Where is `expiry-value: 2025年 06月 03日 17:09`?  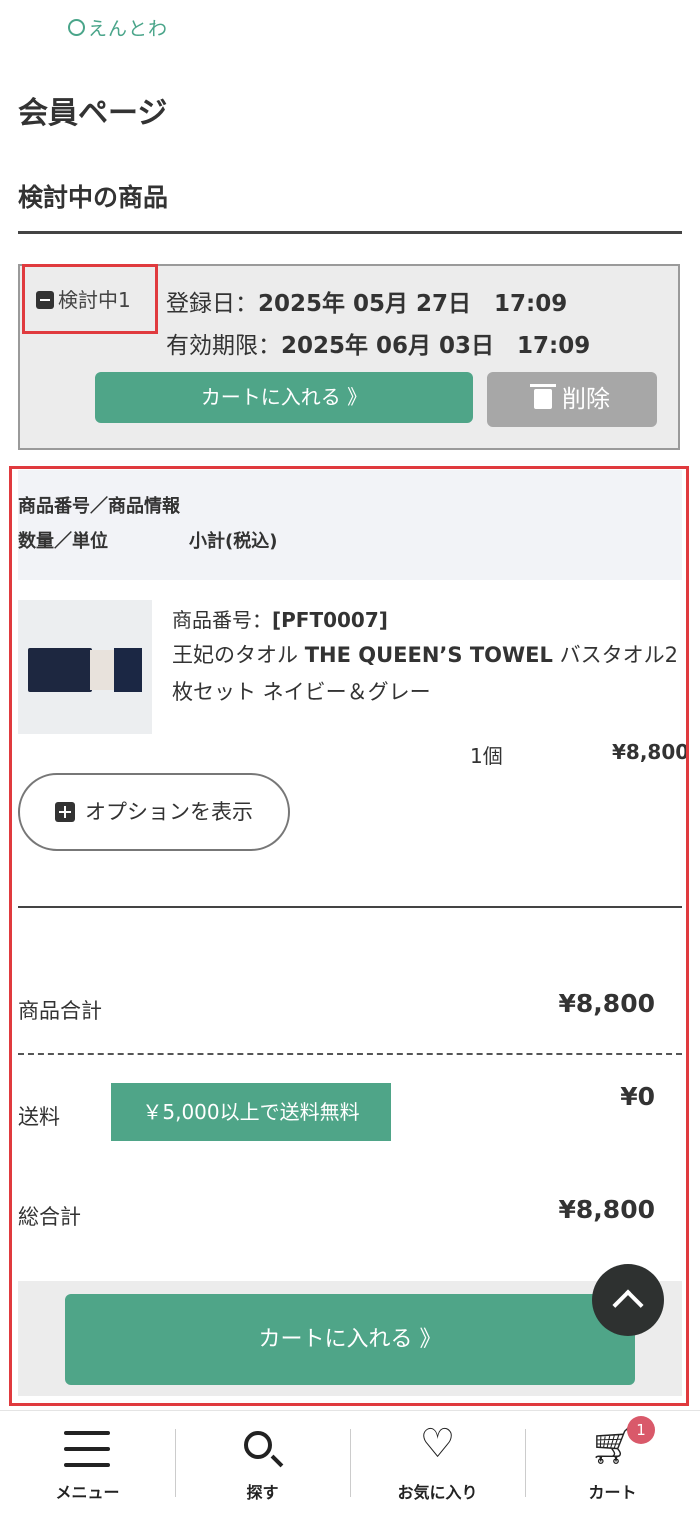 expiry-value: 2025年 06月 03日 17:09 is located at coordinates (436, 346).